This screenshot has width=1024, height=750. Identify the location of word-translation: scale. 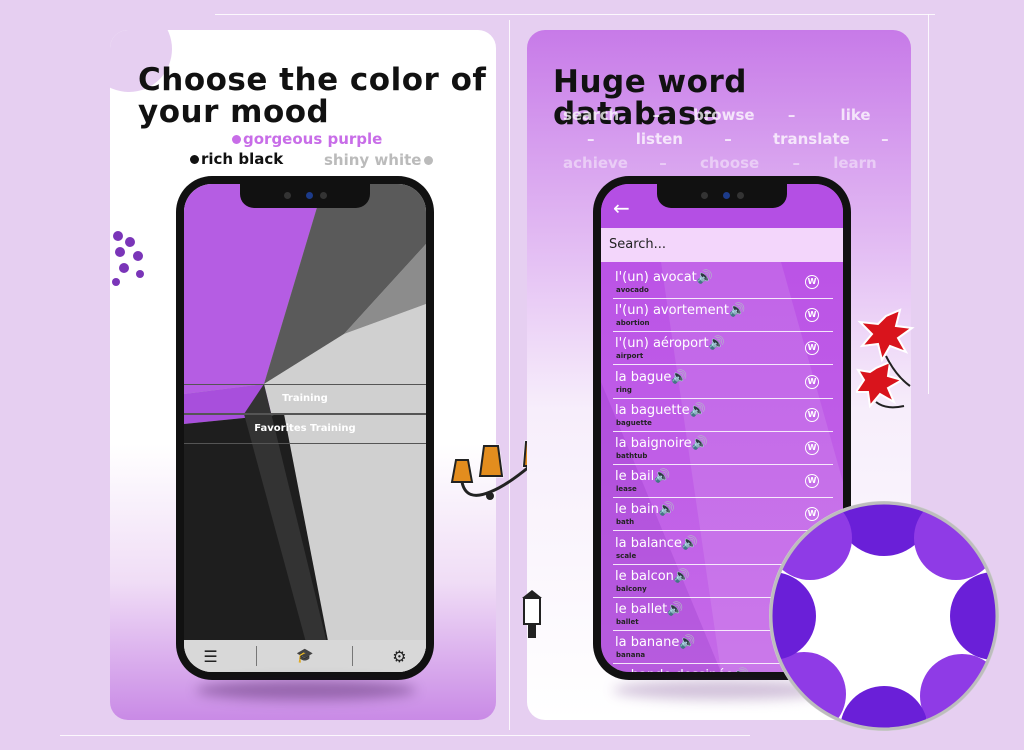
(626, 555).